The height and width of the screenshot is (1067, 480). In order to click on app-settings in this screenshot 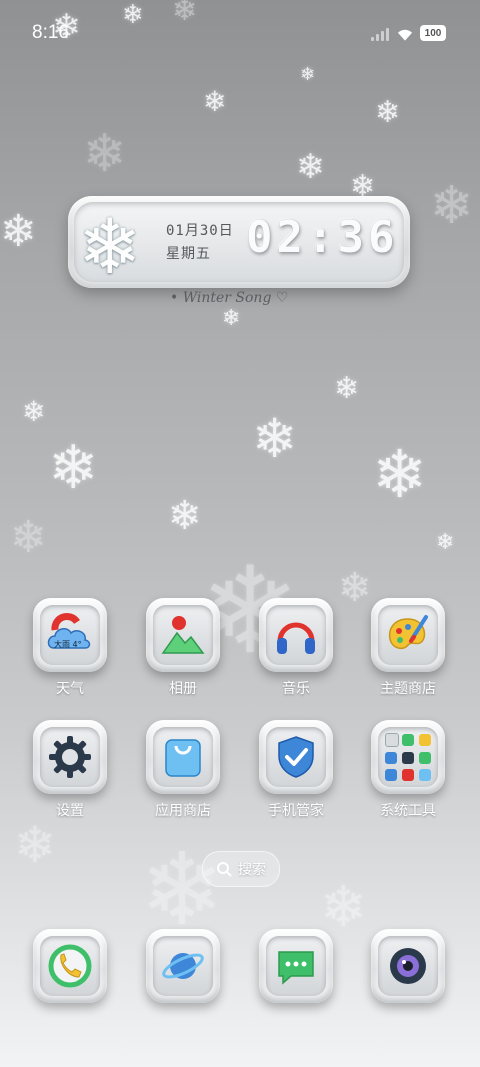, I will do `click(70, 757)`.